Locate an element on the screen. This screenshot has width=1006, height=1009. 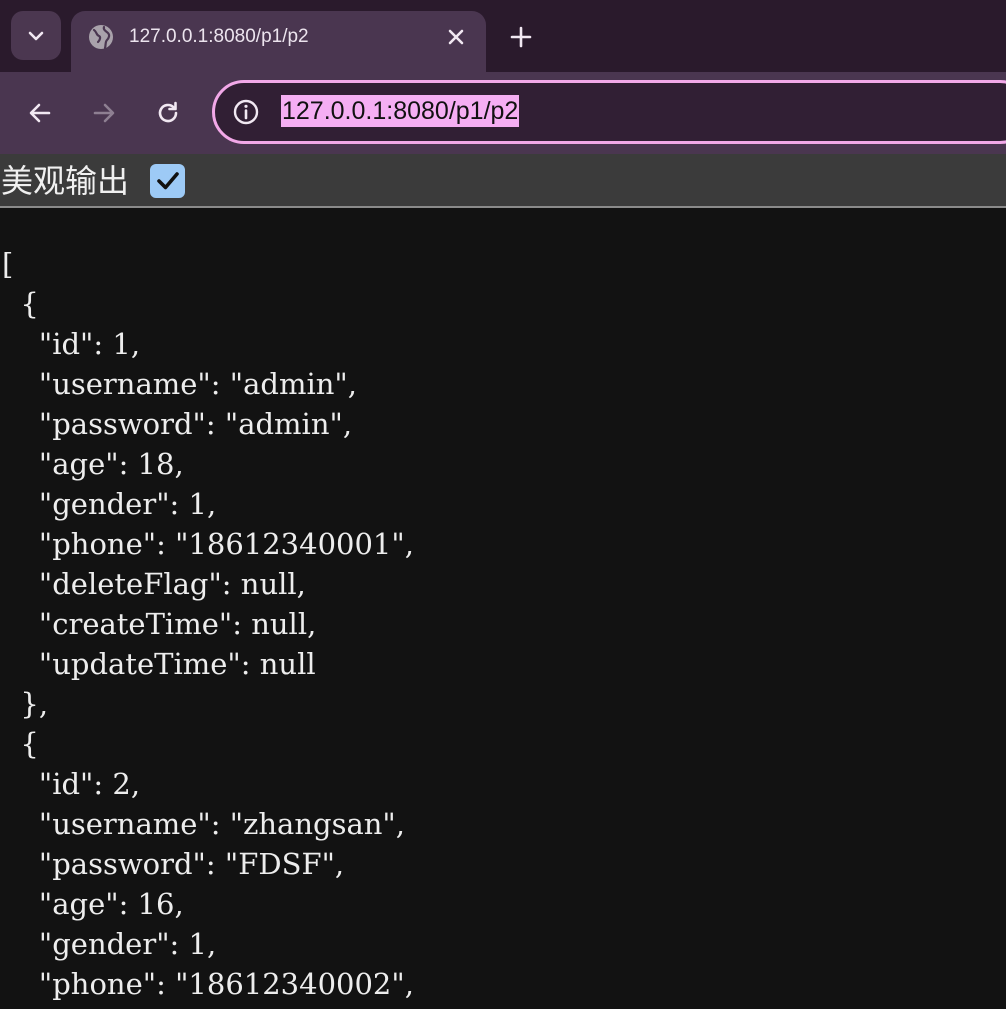
reload-button is located at coordinates (168, 113).